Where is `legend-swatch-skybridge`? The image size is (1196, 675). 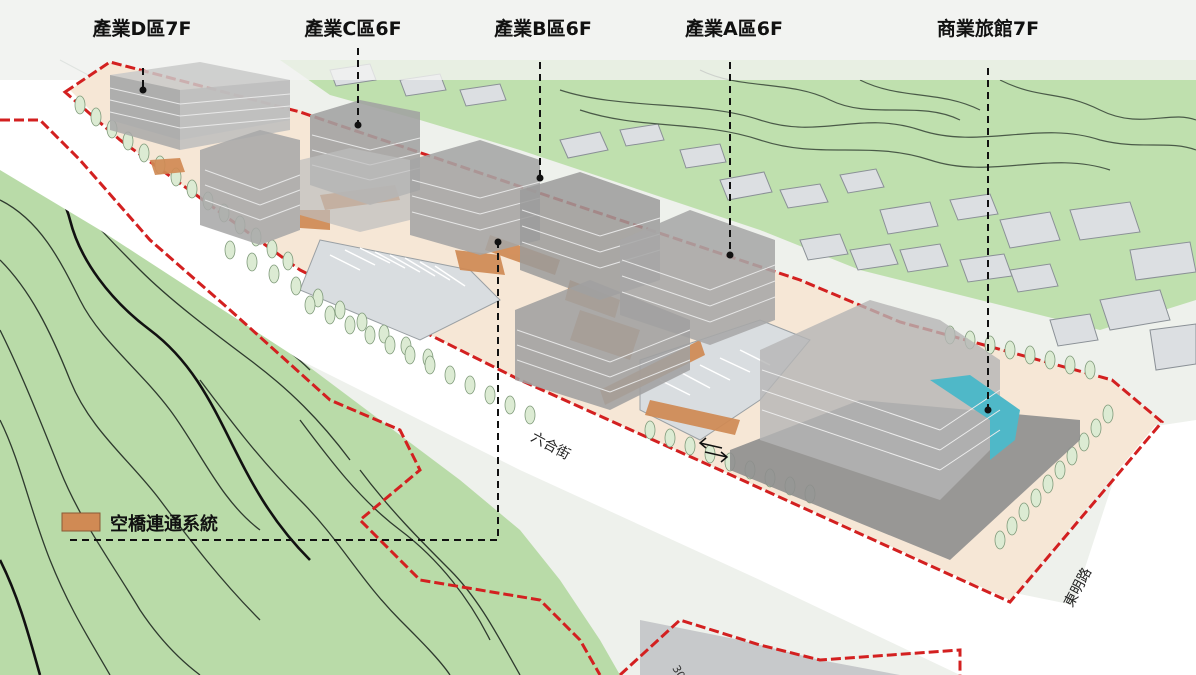 legend-swatch-skybridge is located at coordinates (81, 522).